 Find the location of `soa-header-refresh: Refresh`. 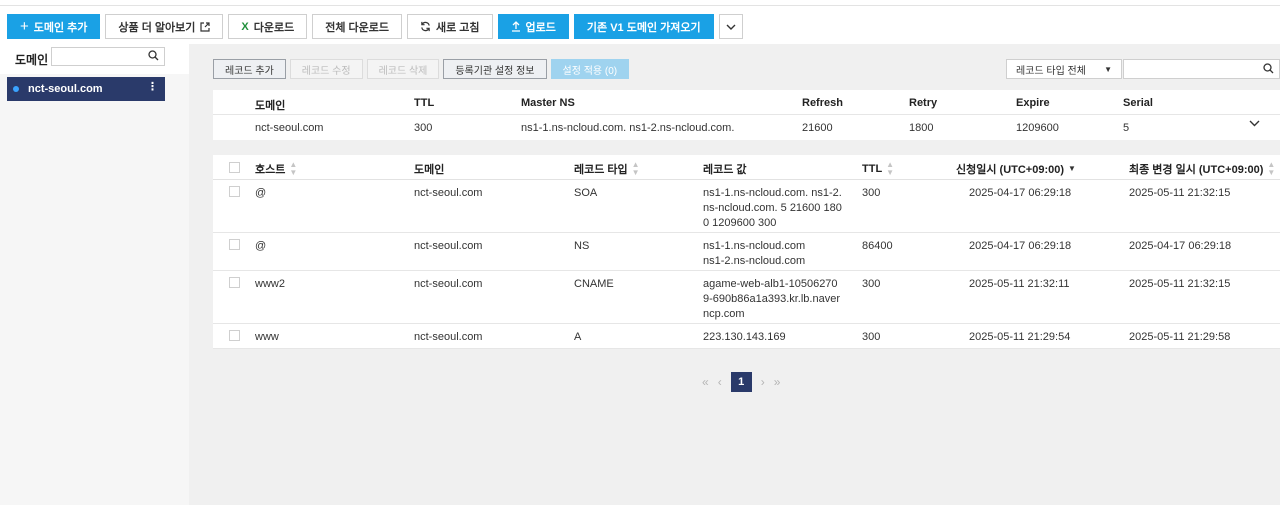

soa-header-refresh: Refresh is located at coordinates (822, 103).